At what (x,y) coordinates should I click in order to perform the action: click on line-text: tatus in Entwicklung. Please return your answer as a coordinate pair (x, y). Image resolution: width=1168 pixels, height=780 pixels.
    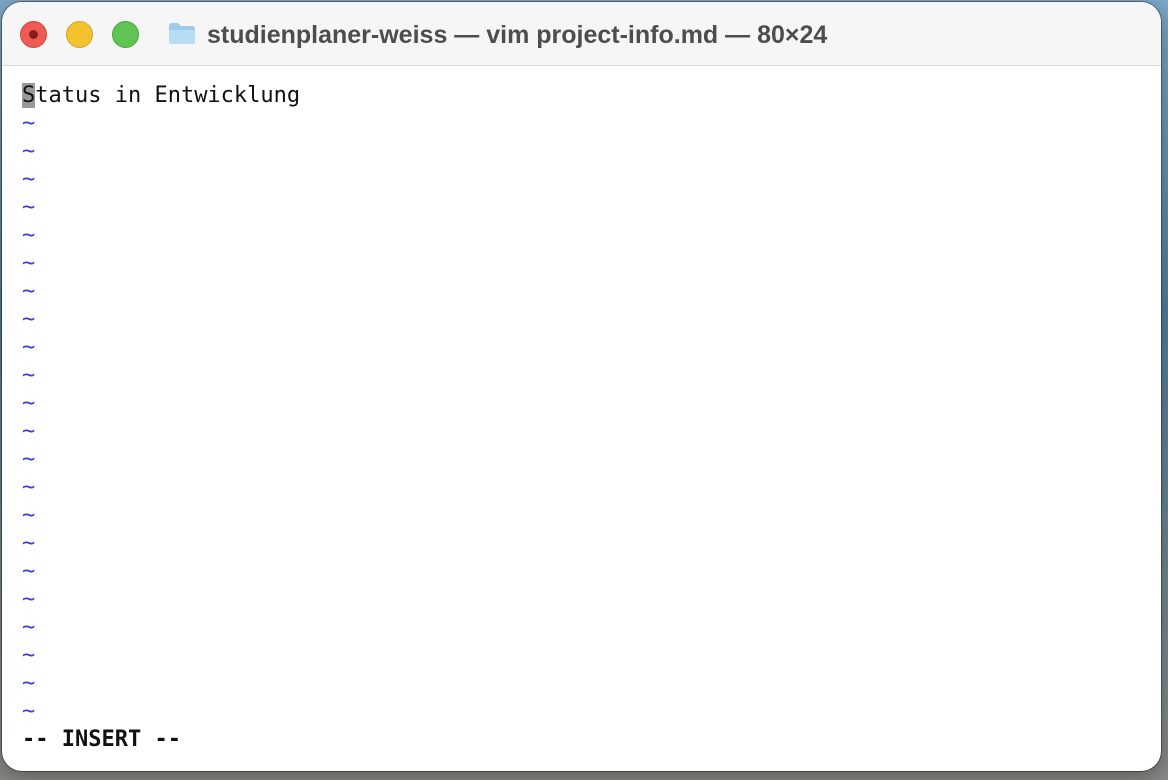
    Looking at the image, I should click on (168, 95).